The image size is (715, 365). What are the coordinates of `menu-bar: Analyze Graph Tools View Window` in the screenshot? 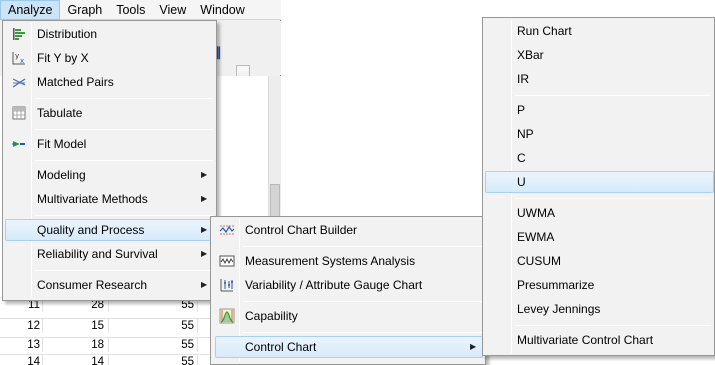 It's located at (140, 10).